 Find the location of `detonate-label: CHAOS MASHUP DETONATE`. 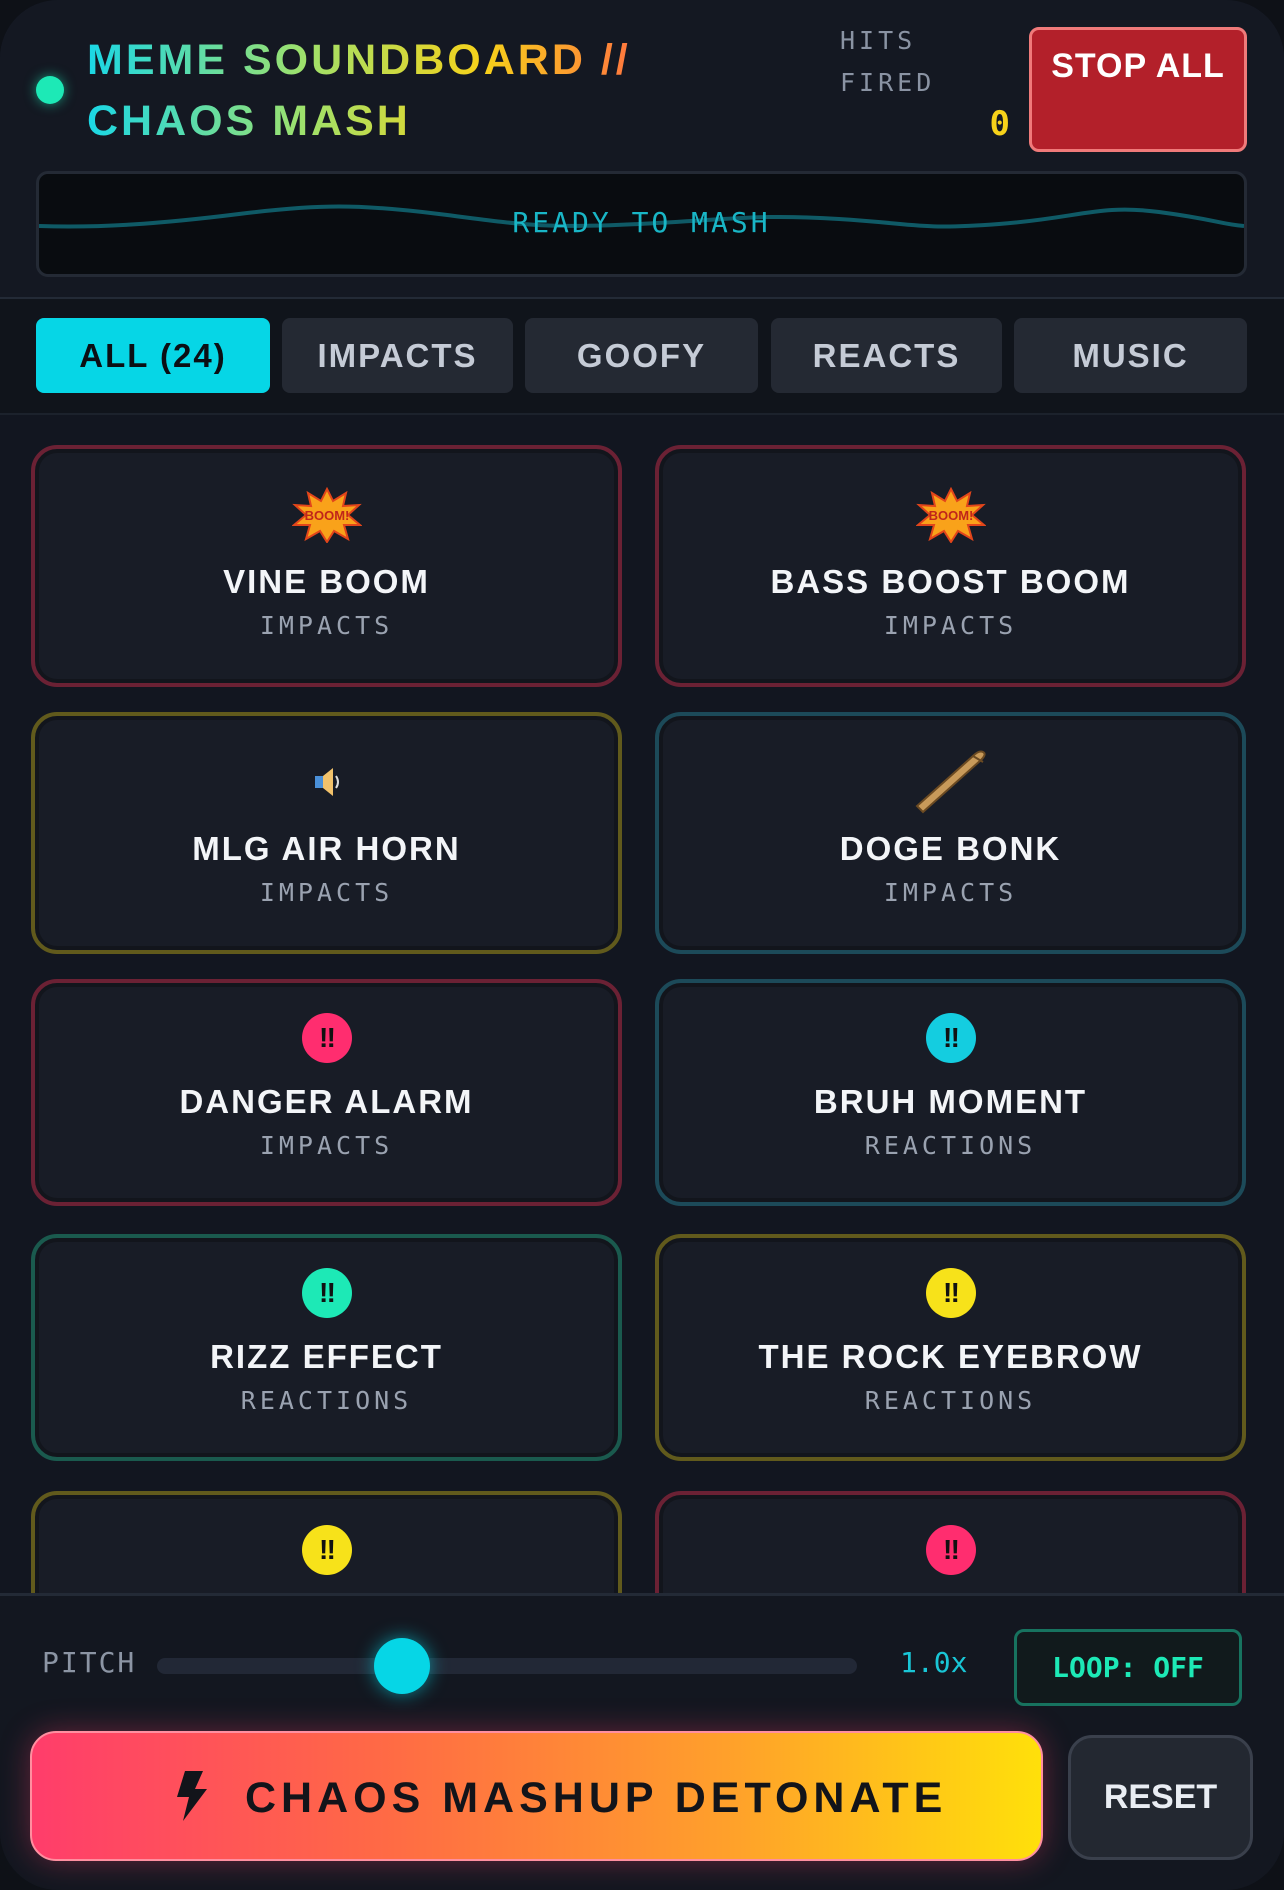

detonate-label: CHAOS MASHUP DETONATE is located at coordinates (596, 1798).